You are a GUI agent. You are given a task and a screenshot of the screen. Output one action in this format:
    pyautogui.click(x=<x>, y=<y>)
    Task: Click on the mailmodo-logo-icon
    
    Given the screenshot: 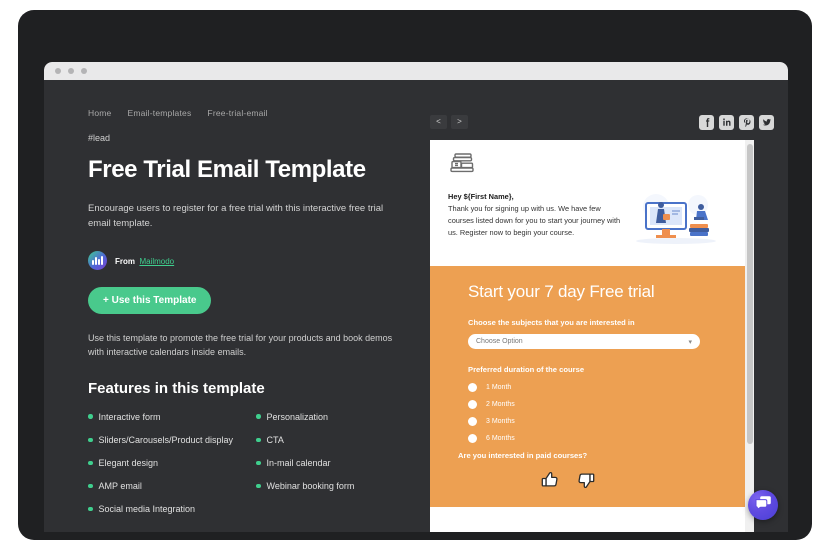 What is the action you would take?
    pyautogui.click(x=97, y=260)
    